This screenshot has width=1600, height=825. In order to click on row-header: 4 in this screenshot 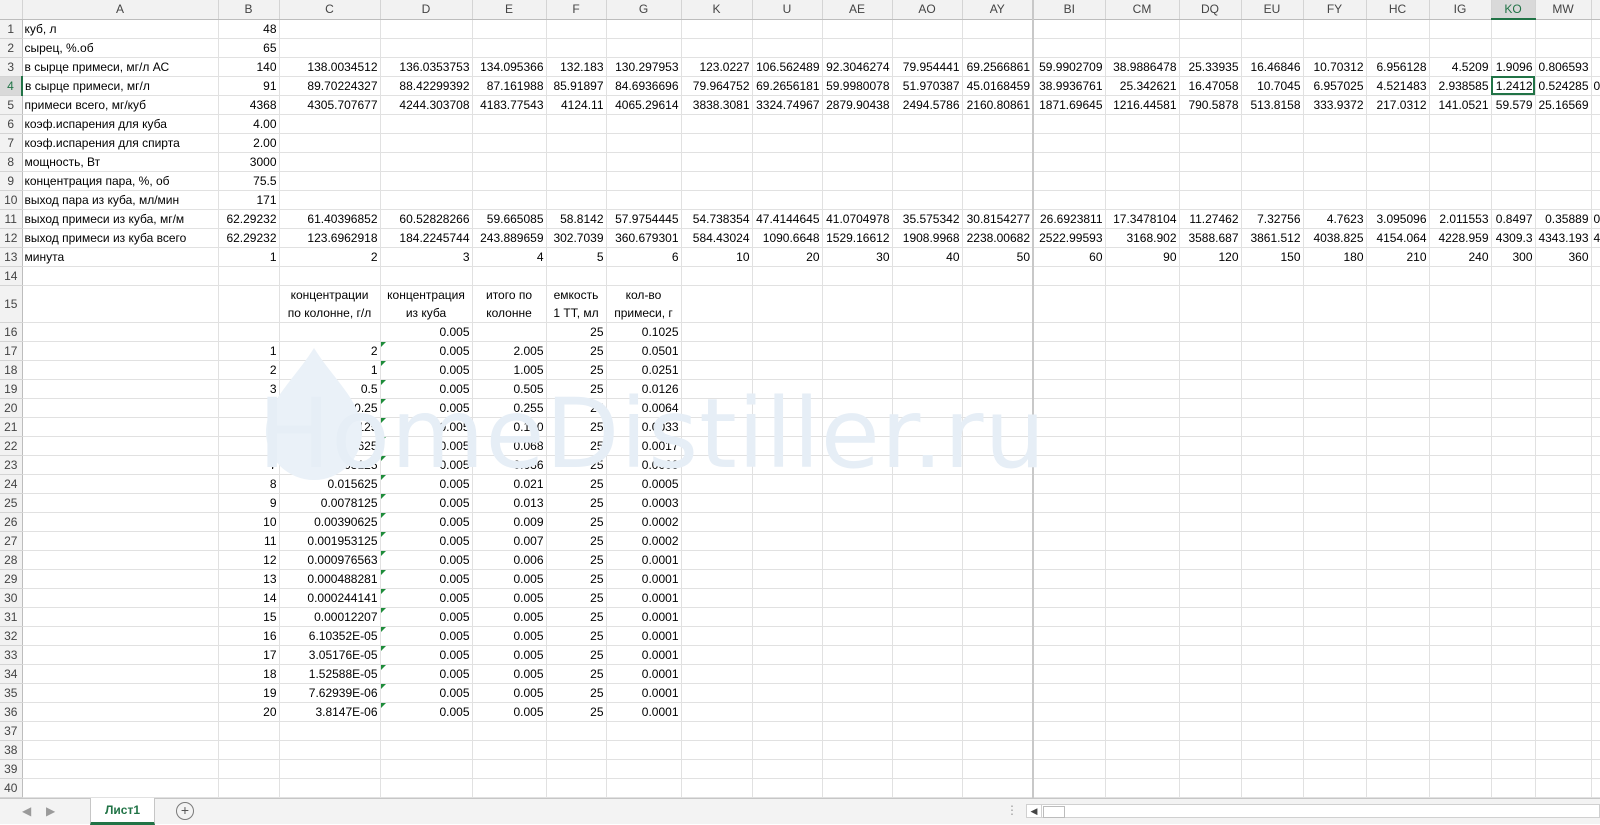, I will do `click(11, 86)`.